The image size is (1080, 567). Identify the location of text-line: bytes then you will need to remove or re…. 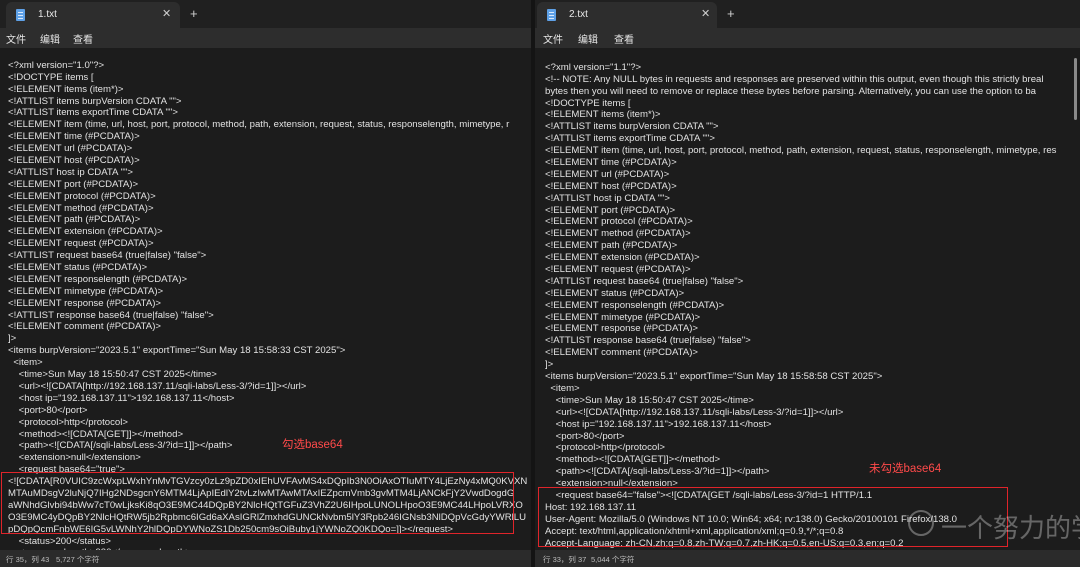
(790, 91).